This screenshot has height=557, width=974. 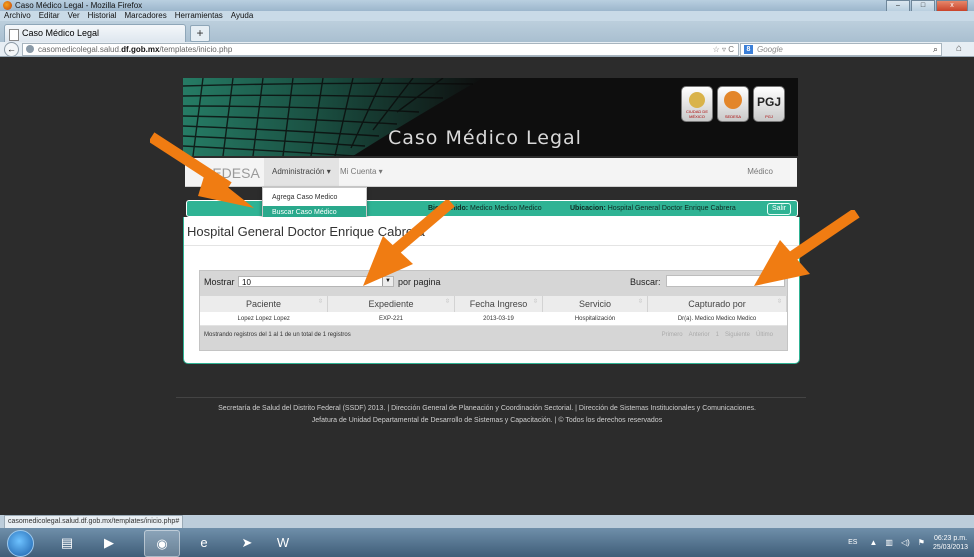 What do you see at coordinates (20, 543) in the screenshot?
I see `start-button` at bounding box center [20, 543].